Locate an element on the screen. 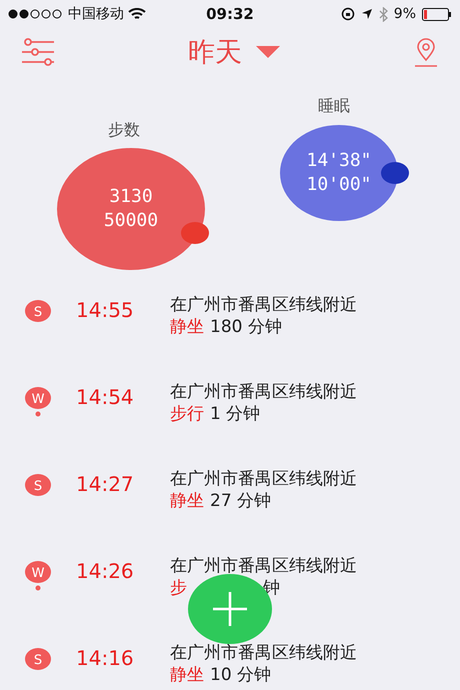 The width and height of the screenshot is (460, 690). signal-icon is located at coordinates (36, 14).